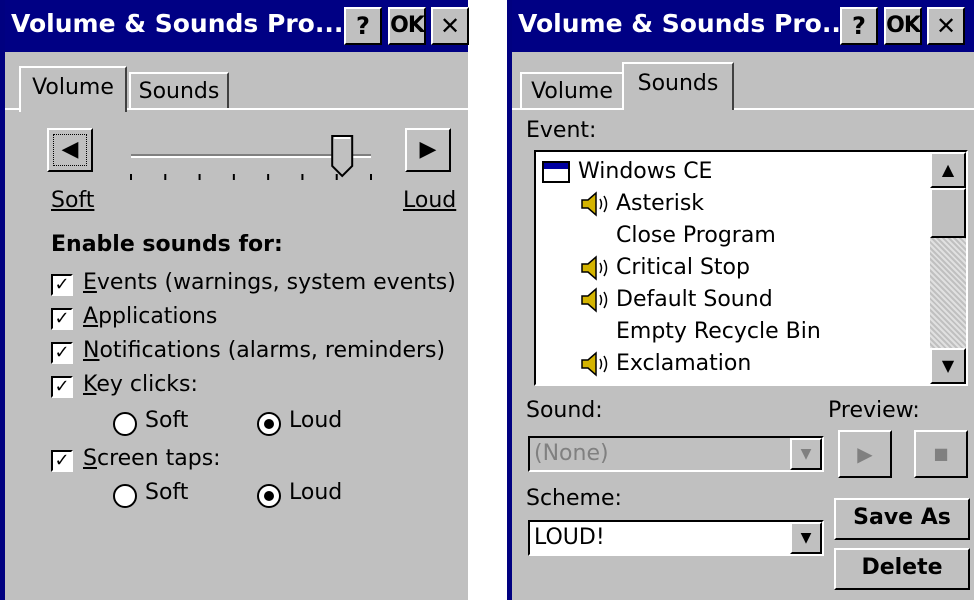 The width and height of the screenshot is (974, 600). I want to click on sound-select: (None) ▼, so click(676, 454).